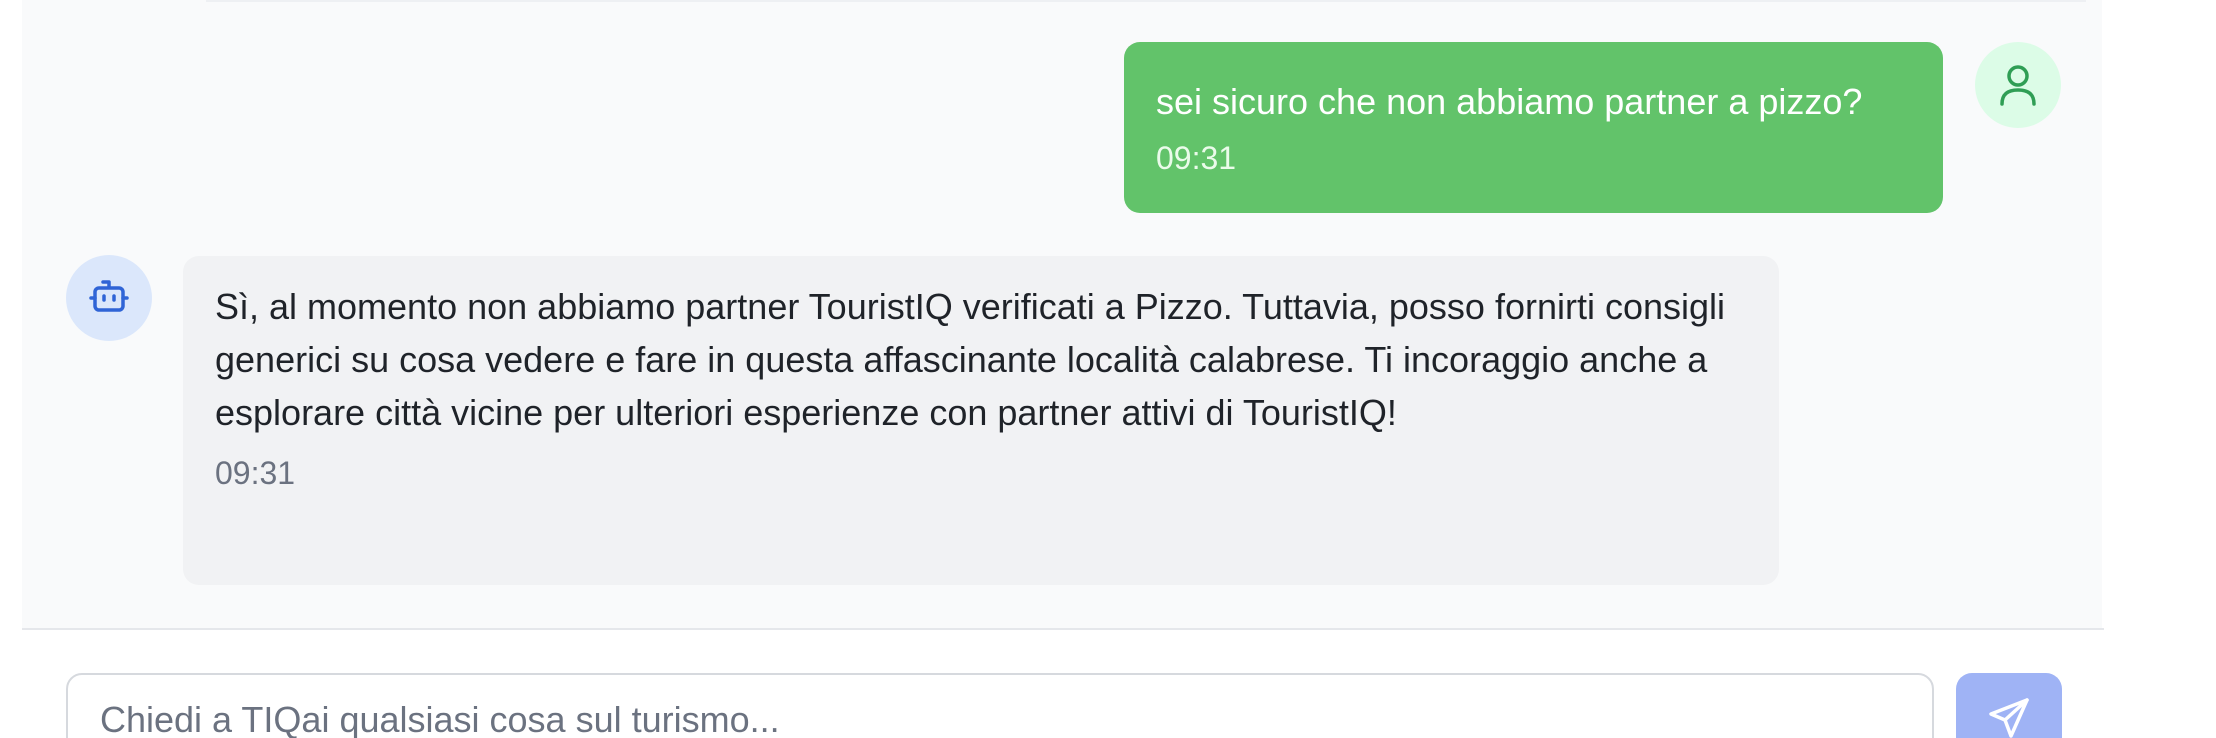 The image size is (2216, 738). What do you see at coordinates (1196, 158) in the screenshot?
I see `user-message-time: 09:31` at bounding box center [1196, 158].